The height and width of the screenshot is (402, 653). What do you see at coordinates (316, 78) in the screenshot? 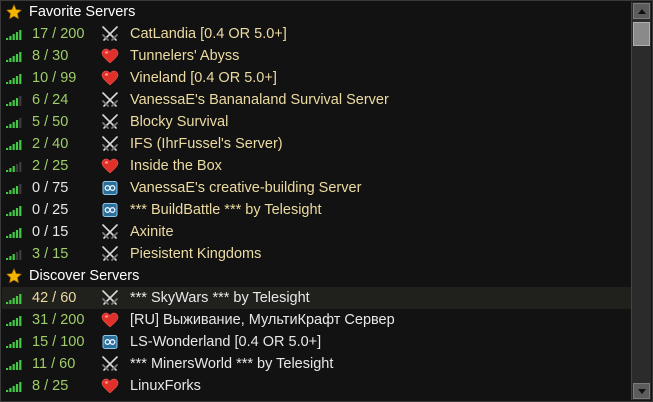
I see `server-row: 10 / 99 Vineland [0.4 OR 5.0+]` at bounding box center [316, 78].